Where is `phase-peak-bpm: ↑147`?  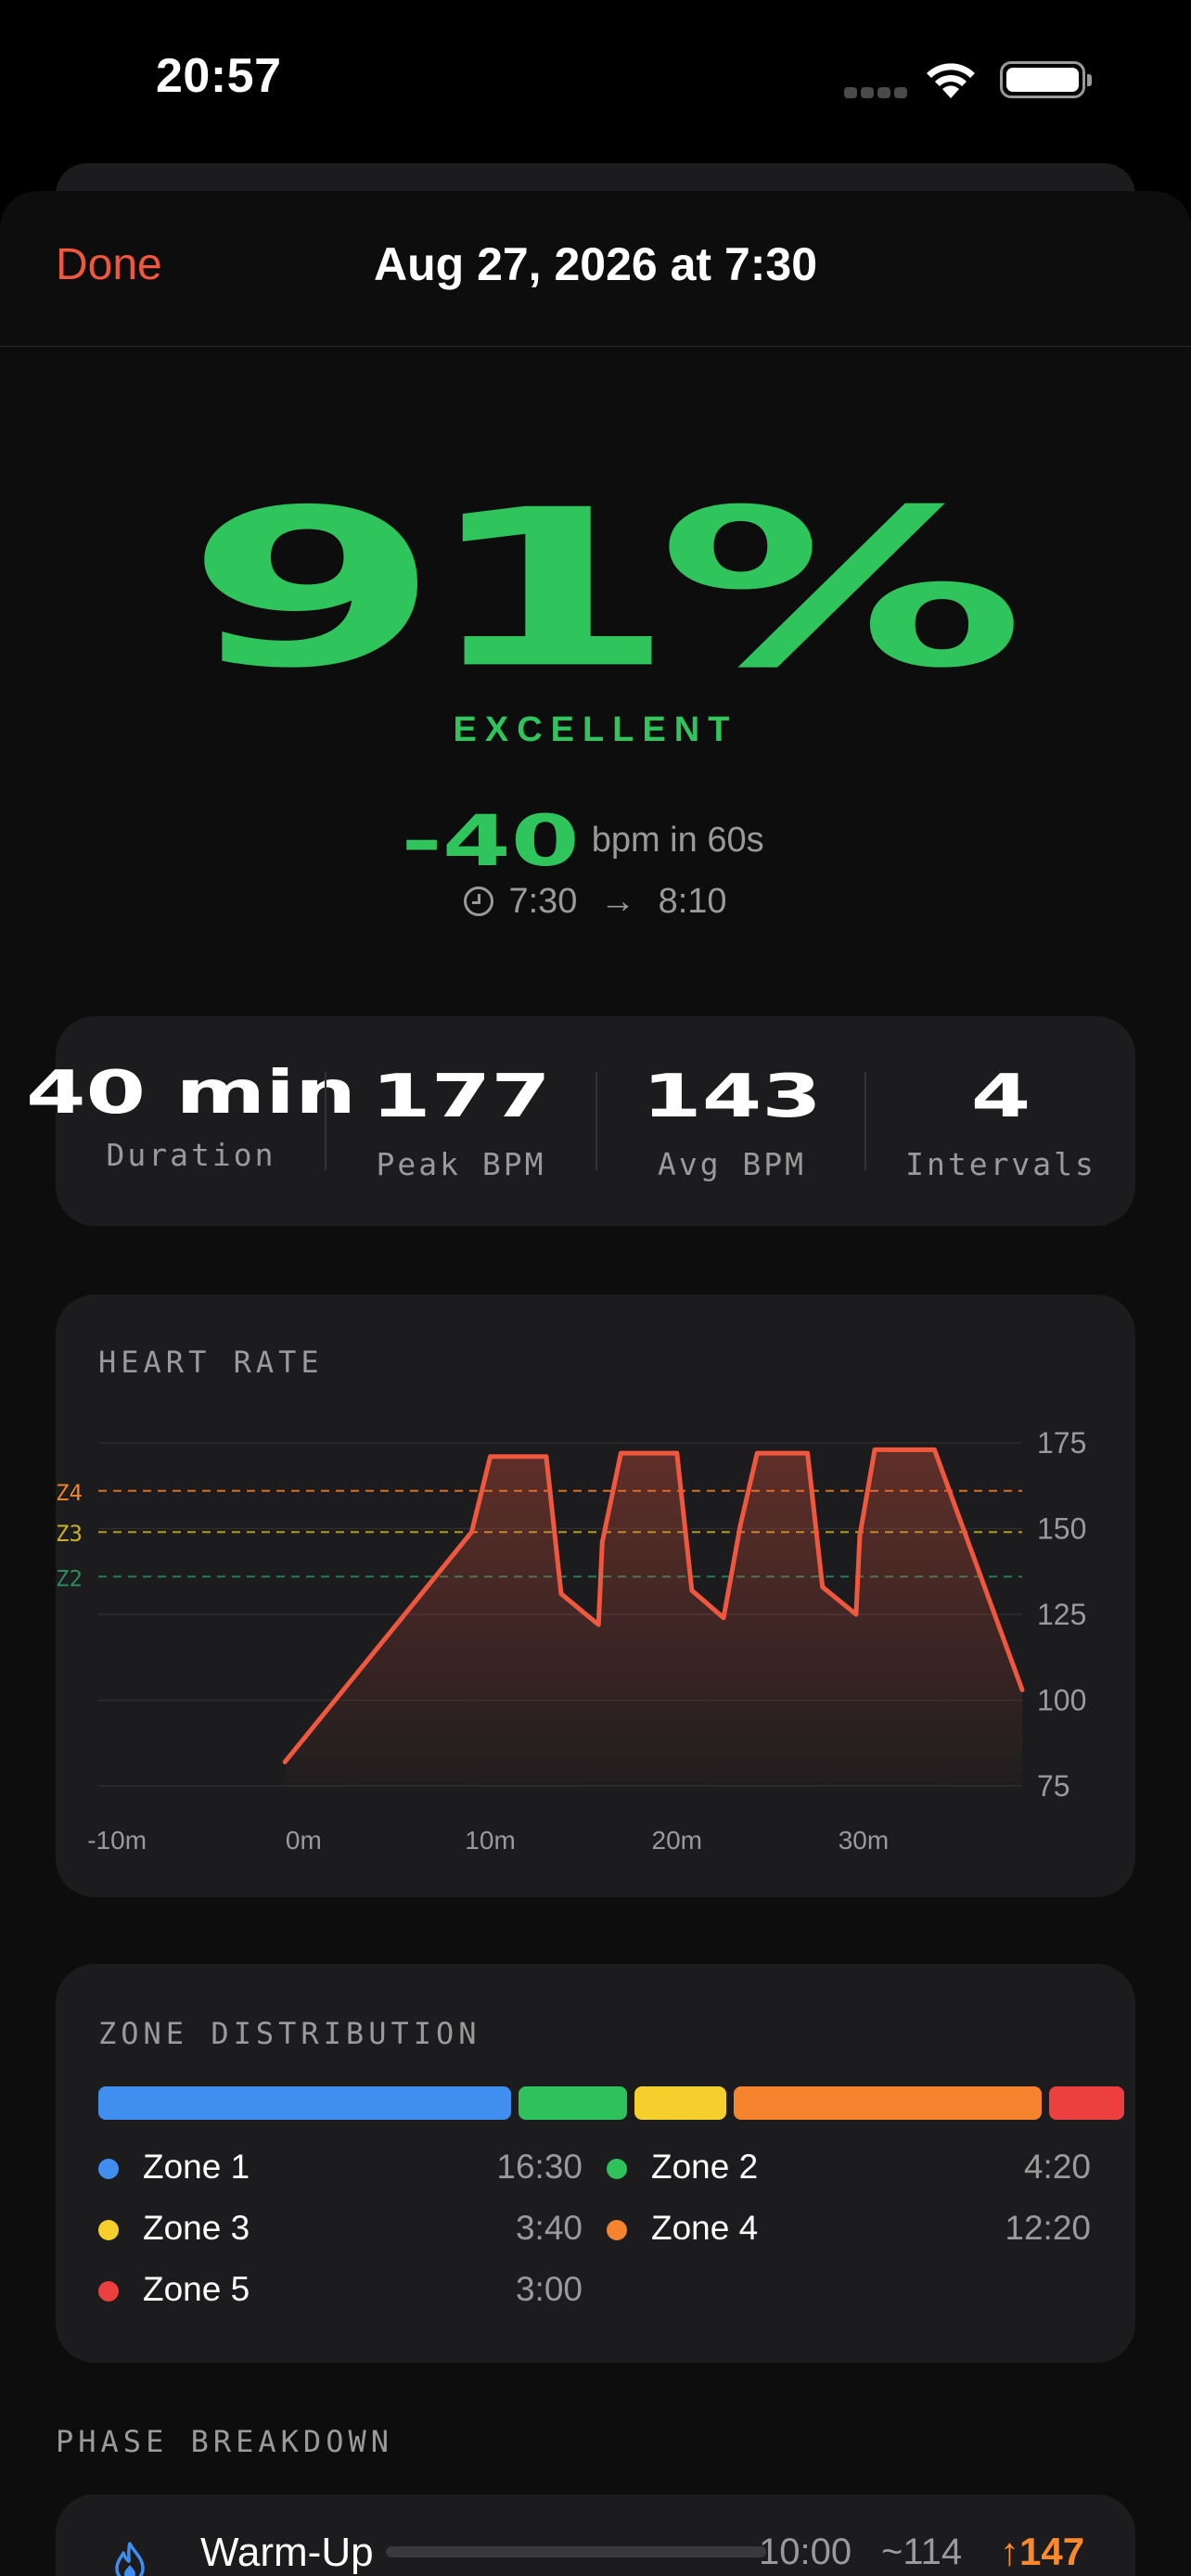
phase-peak-bpm: ↑147 is located at coordinates (1042, 2552).